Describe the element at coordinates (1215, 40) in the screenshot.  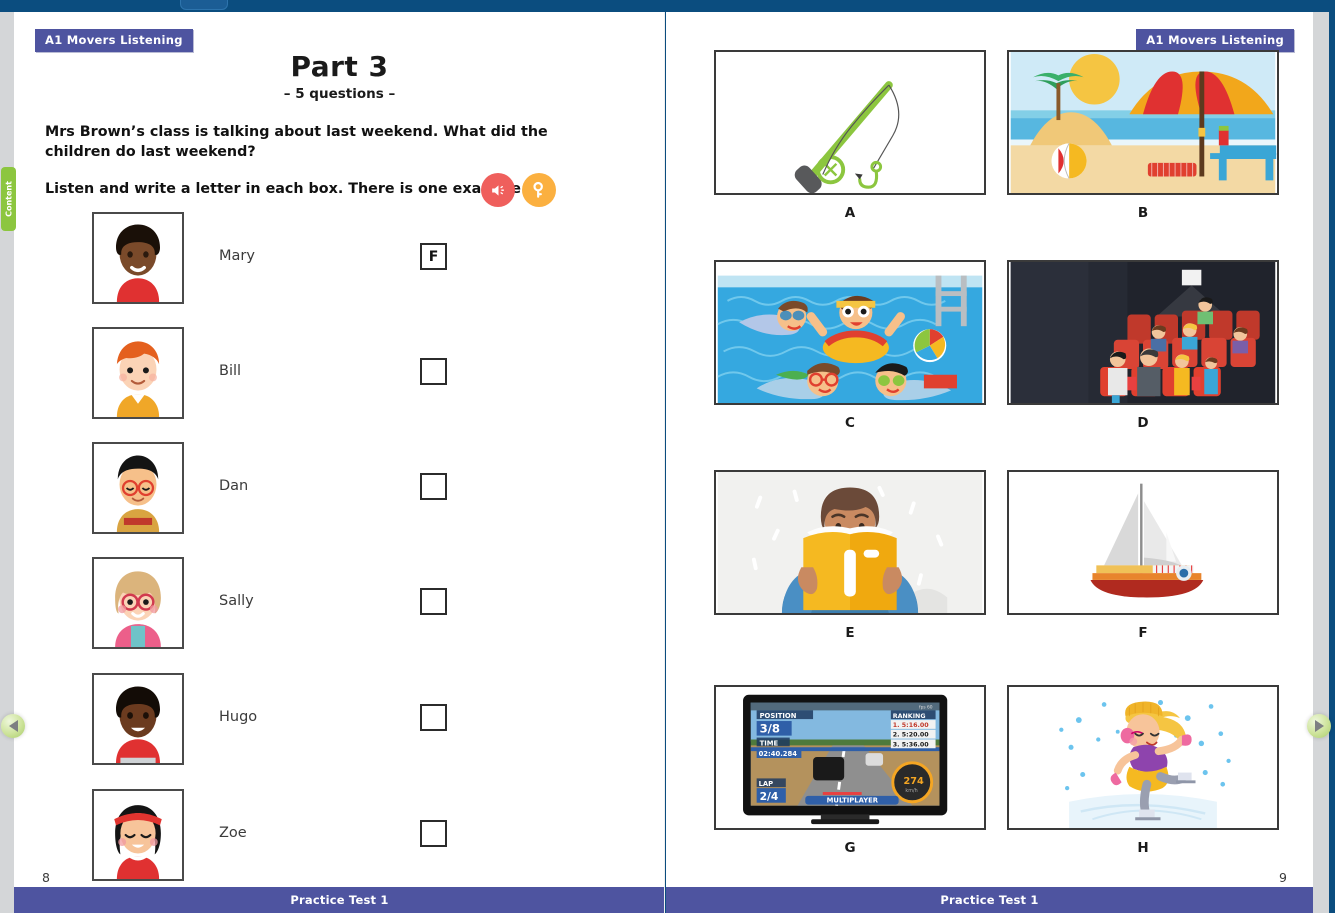
I see `exam-badge-right: A1 Movers Listening` at that location.